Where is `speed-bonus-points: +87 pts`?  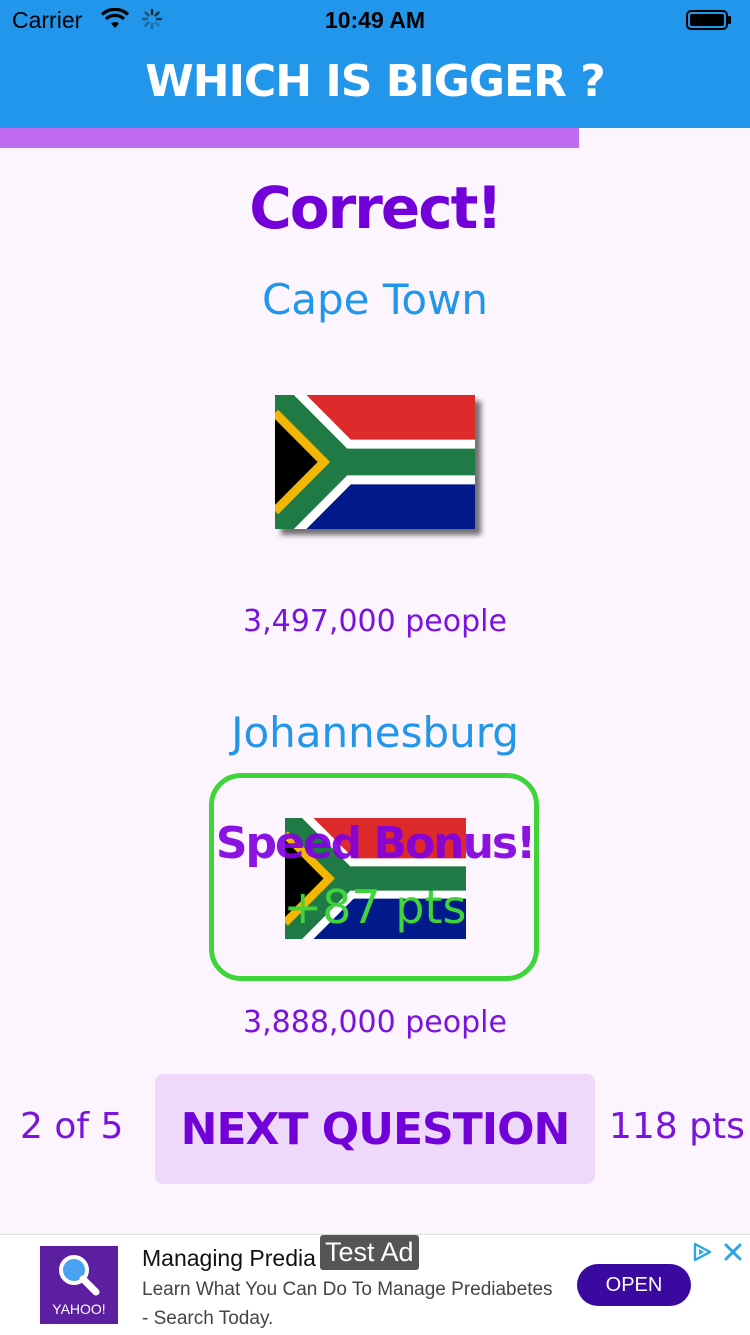
speed-bonus-points: +87 pts is located at coordinates (375, 907).